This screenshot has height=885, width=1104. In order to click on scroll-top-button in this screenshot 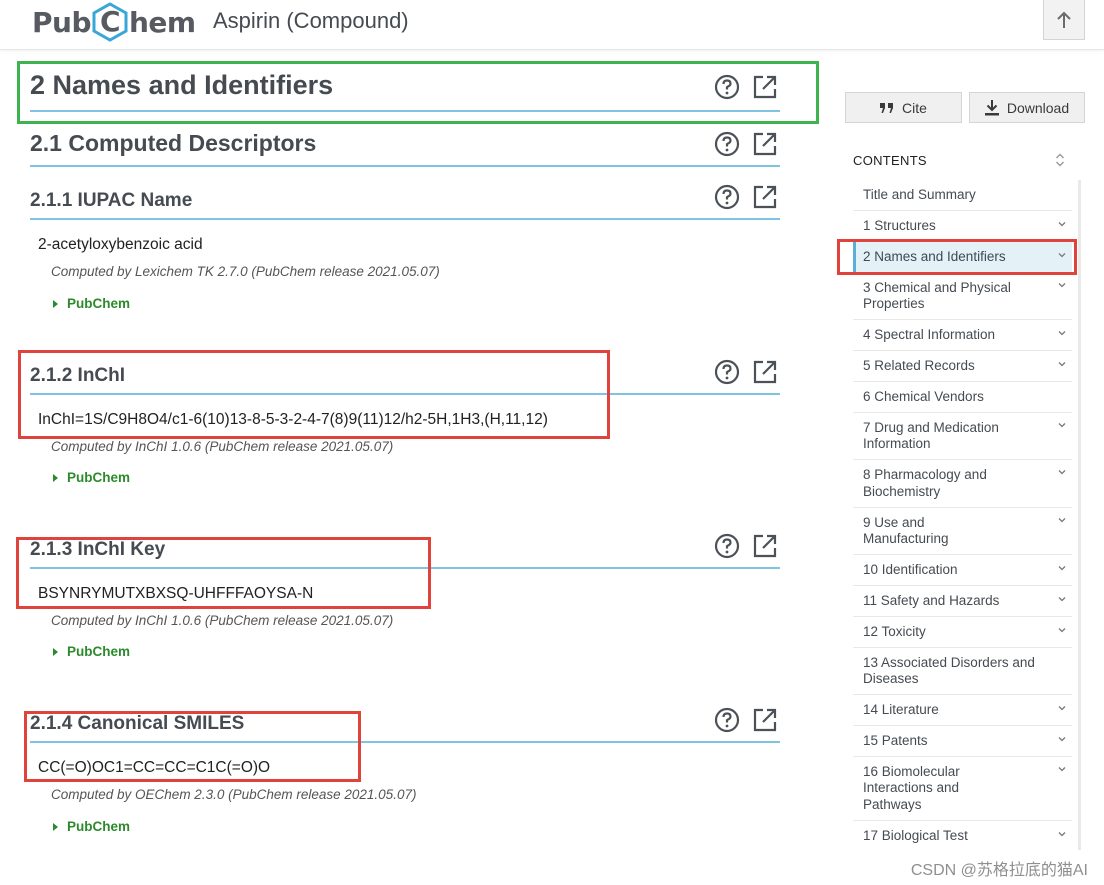, I will do `click(1064, 20)`.